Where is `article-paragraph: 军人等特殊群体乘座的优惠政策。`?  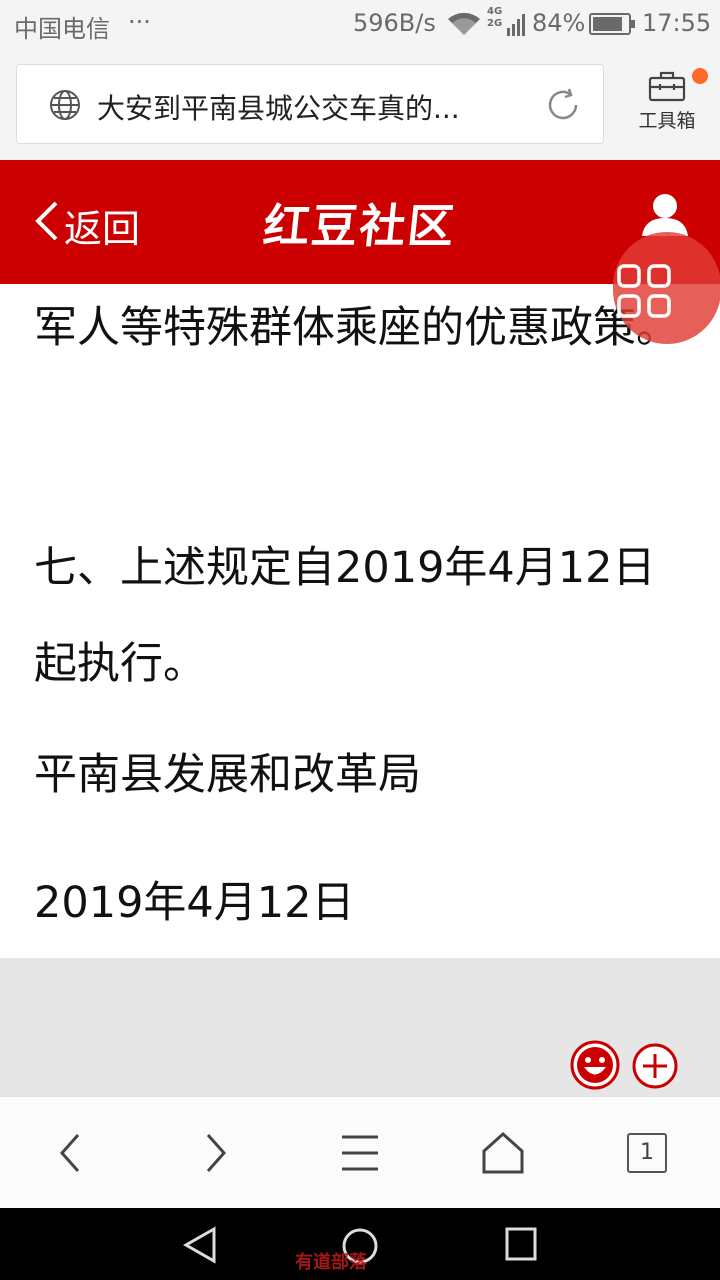
article-paragraph: 军人等特殊群体乘座的优惠政策。 is located at coordinates (356, 328).